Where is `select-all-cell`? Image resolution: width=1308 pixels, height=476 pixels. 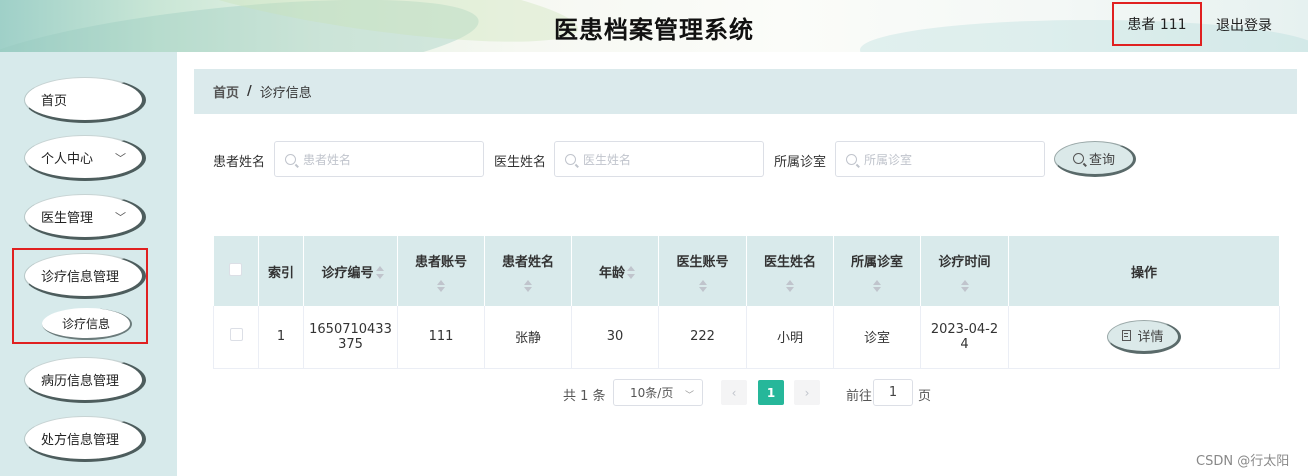
select-all-cell is located at coordinates (236, 271).